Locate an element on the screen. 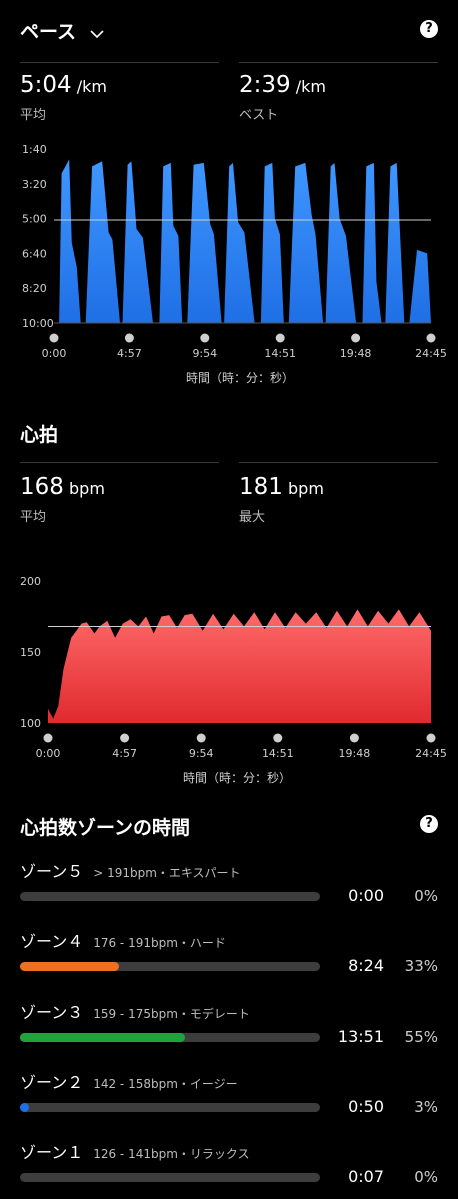 The height and width of the screenshot is (1199, 458). pace-x-tick-label: 14:51 is located at coordinates (280, 353).